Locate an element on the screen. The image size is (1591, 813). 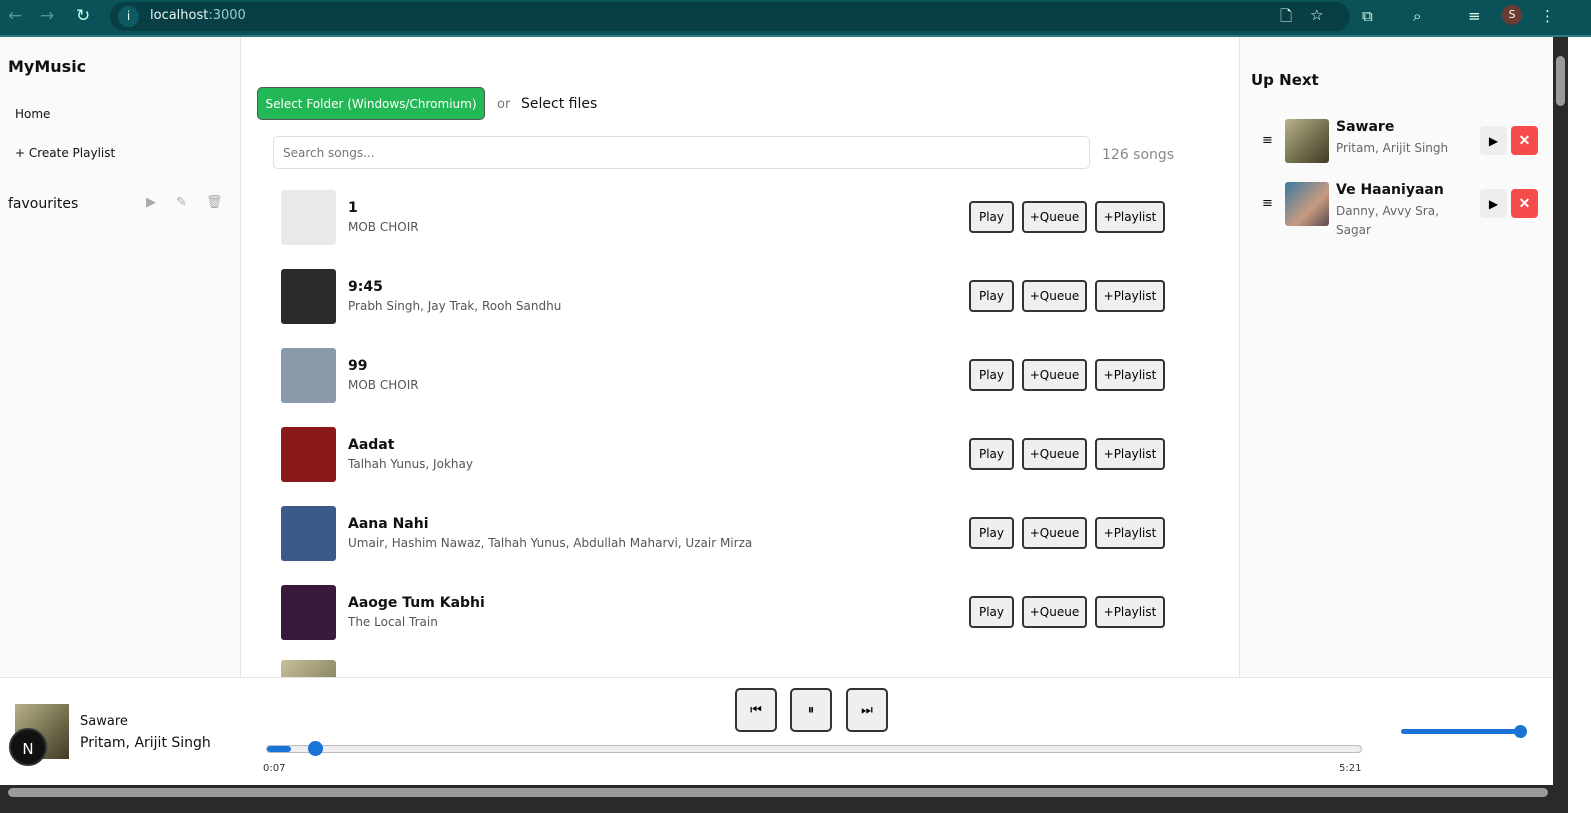
song-title: 9:45 is located at coordinates (365, 287).